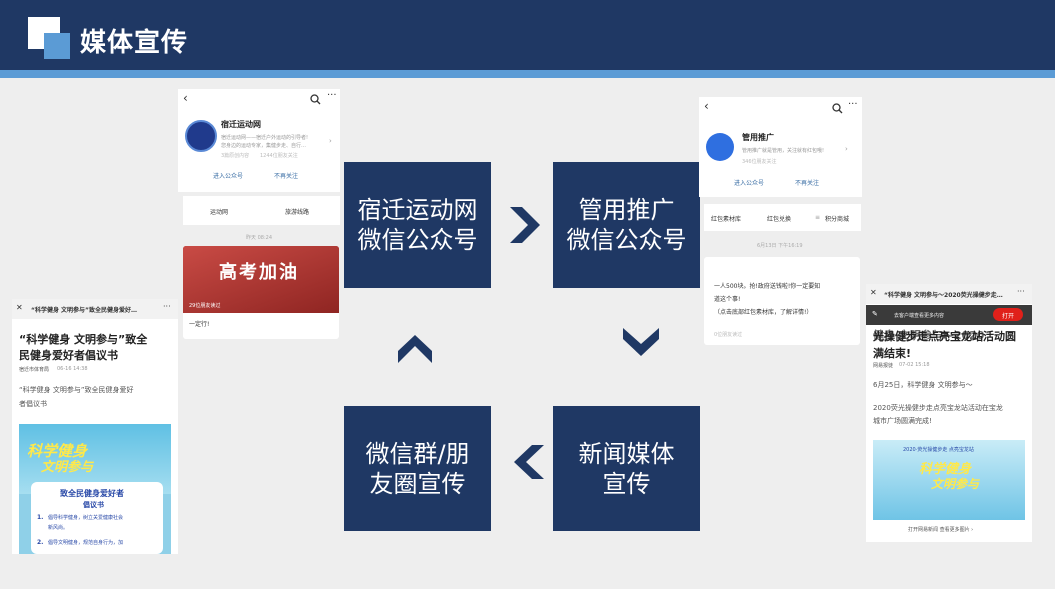 The width and height of the screenshot is (1055, 589). What do you see at coordinates (417, 483) in the screenshot?
I see `box-line: 友圈宣传` at bounding box center [417, 483].